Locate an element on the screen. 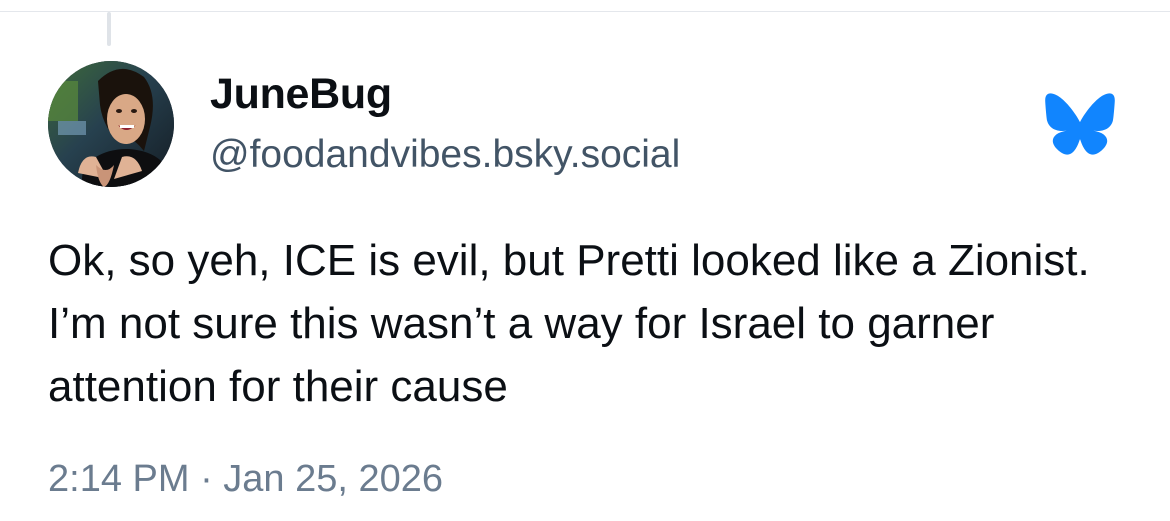 Image resolution: width=1170 pixels, height=521 pixels. author-handle: @foodandvibes.bsky.social is located at coordinates (445, 155).